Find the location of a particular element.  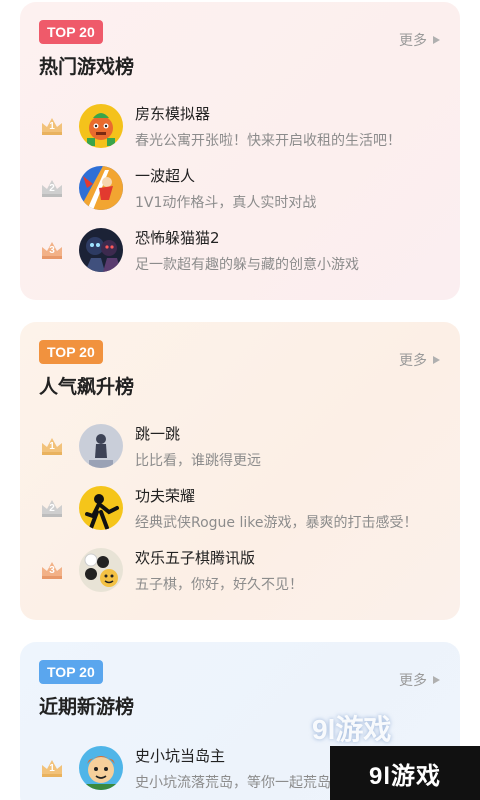

game-desc: 史小坑流落荒岛，等你一起荒岛 is located at coordinates (233, 782).